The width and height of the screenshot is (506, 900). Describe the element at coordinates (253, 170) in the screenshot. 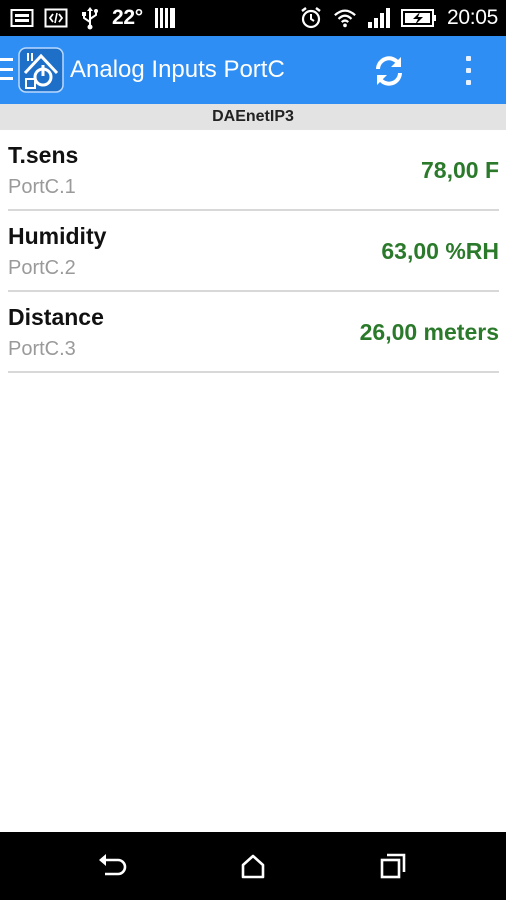

I see `list-item: T.sens PortC.1 78,00 F` at that location.